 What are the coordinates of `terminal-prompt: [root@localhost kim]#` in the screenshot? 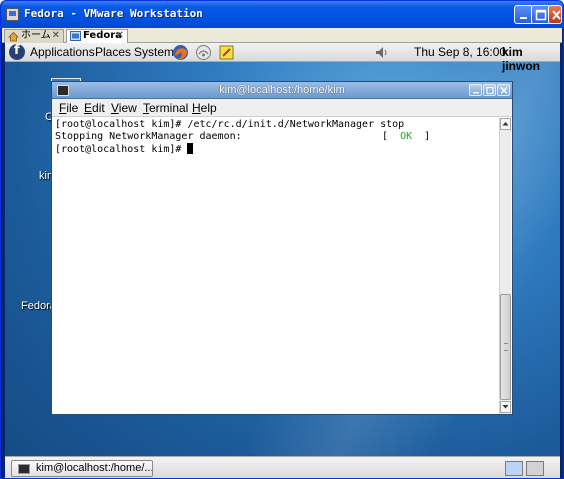 It's located at (121, 149).